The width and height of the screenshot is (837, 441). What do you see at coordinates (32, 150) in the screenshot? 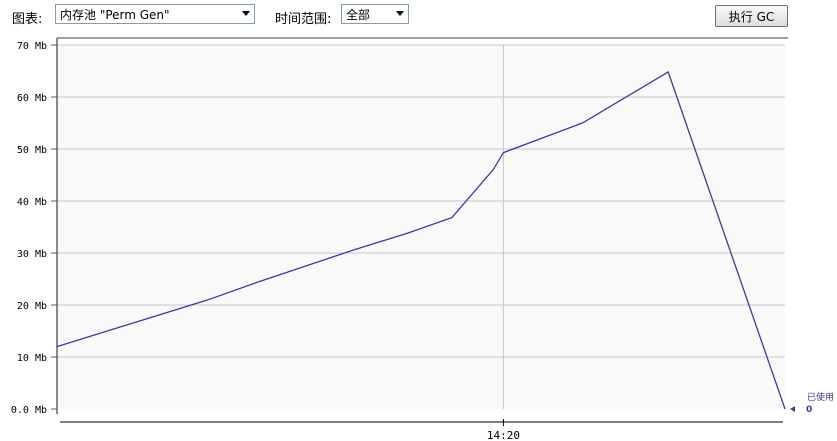
I see `y-tick-label: 50 Mb` at bounding box center [32, 150].